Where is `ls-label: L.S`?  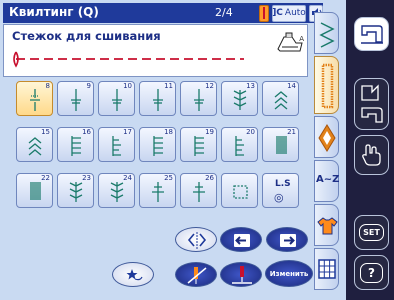
ls-label: L.S is located at coordinates (283, 184).